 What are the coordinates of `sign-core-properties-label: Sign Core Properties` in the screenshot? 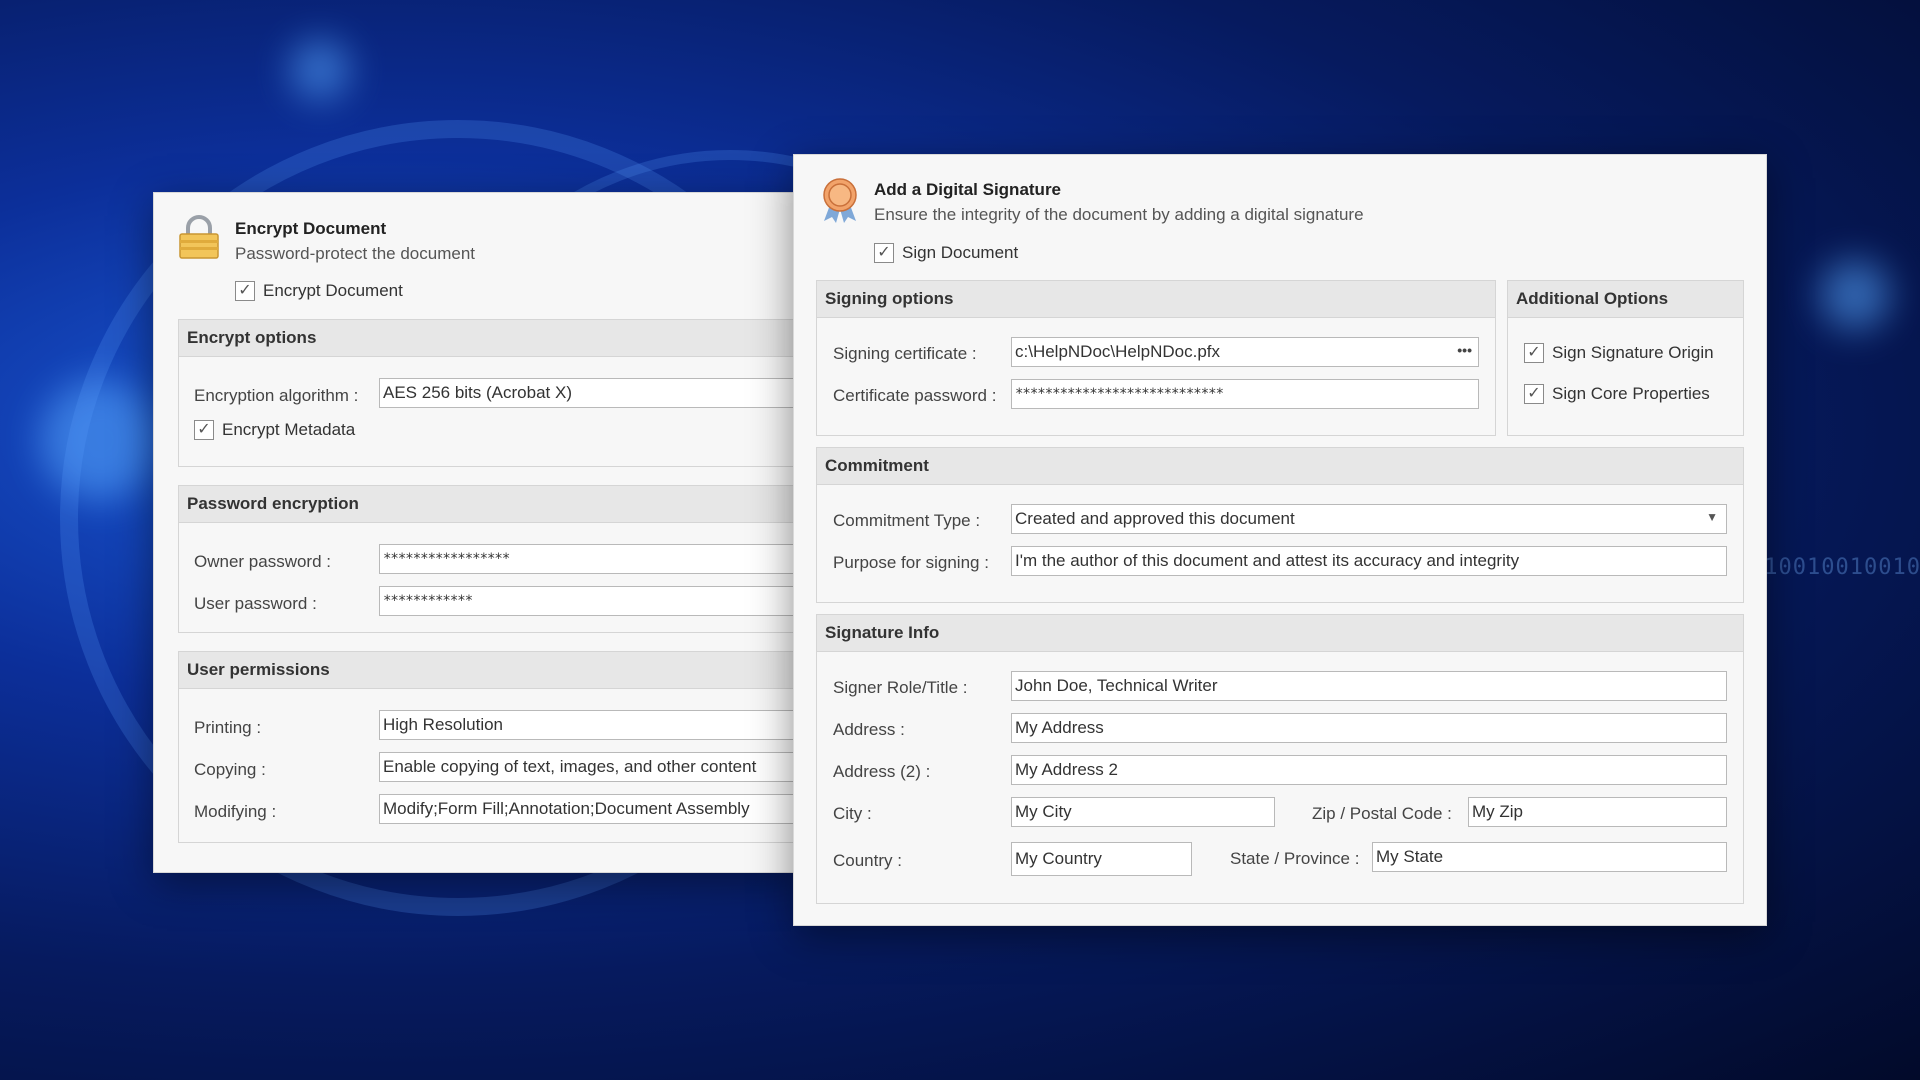 It's located at (1631, 393).